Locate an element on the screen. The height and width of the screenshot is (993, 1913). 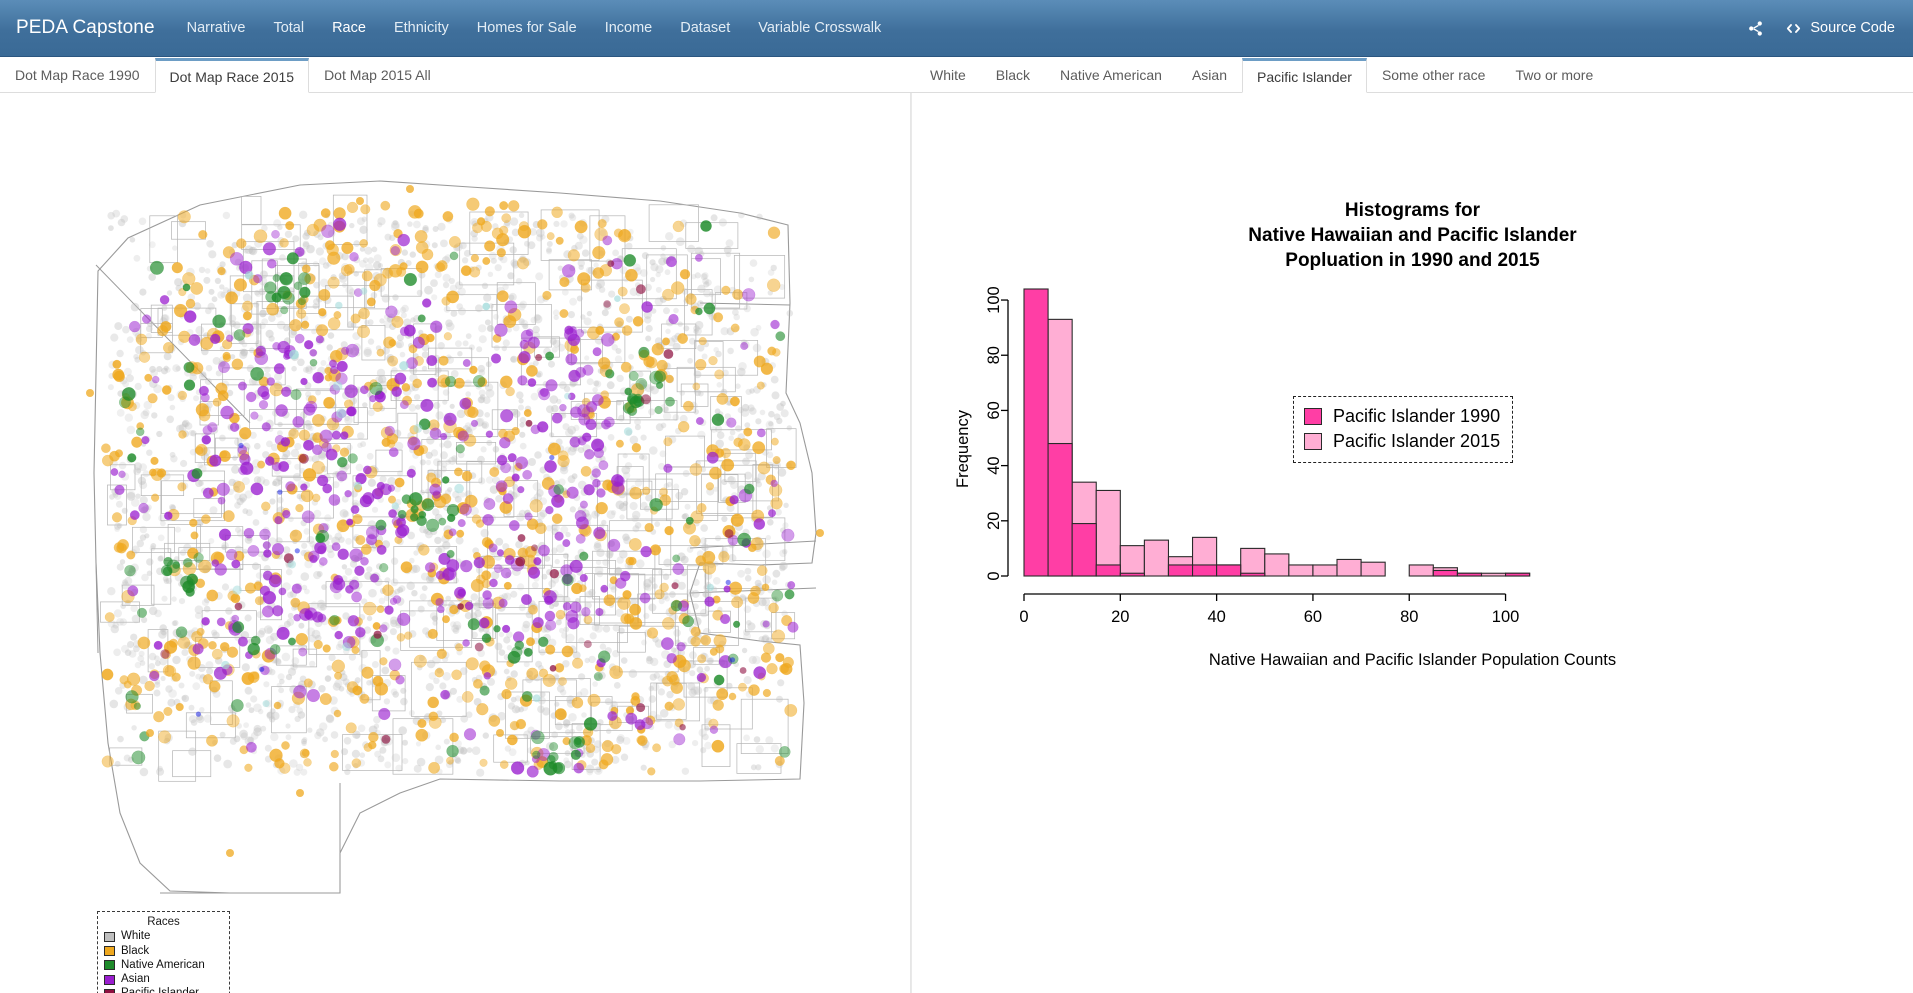
tab-some-other-race: Some other race is located at coordinates (1434, 74).